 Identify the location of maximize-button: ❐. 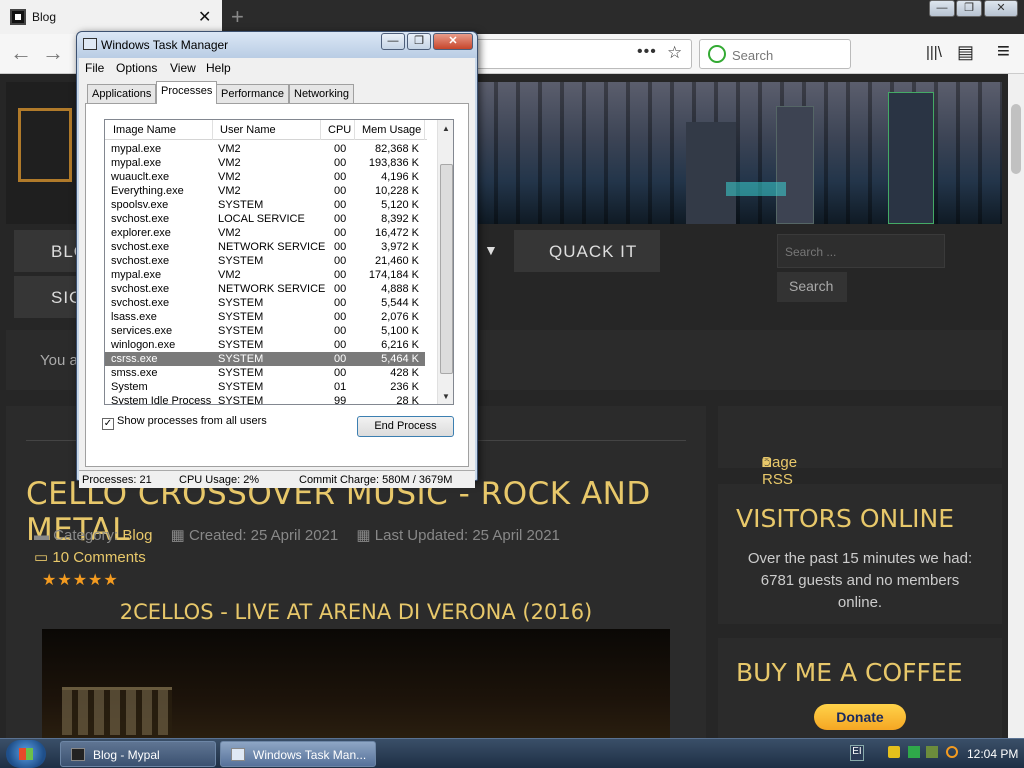
(969, 8).